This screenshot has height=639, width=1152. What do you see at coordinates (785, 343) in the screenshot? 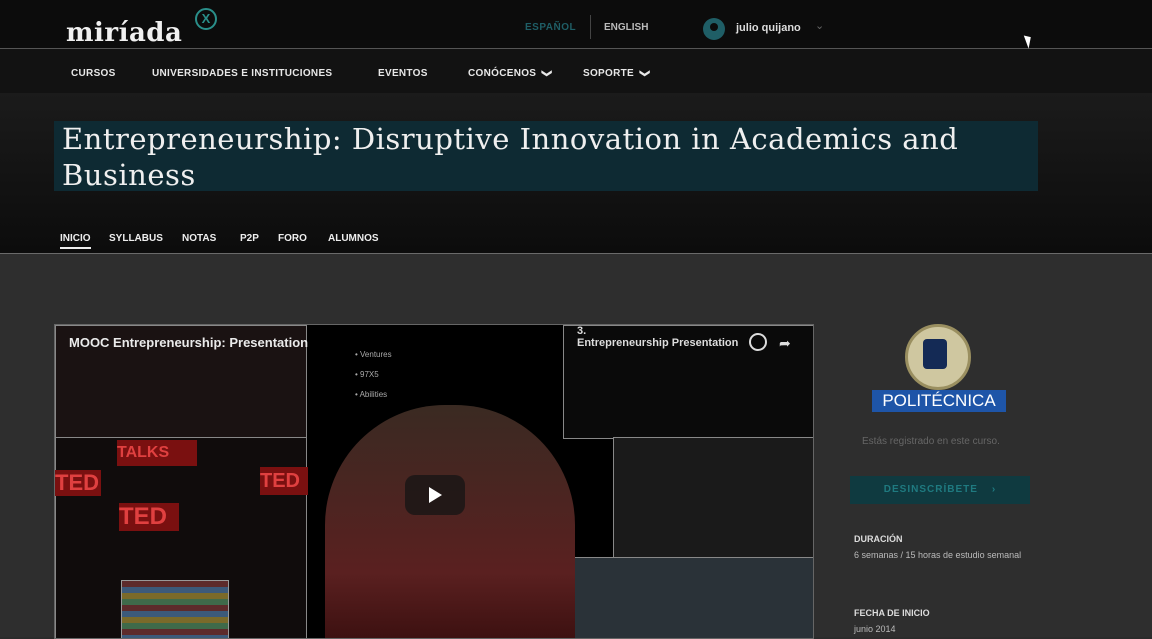
I see `share-icon: ➦` at bounding box center [785, 343].